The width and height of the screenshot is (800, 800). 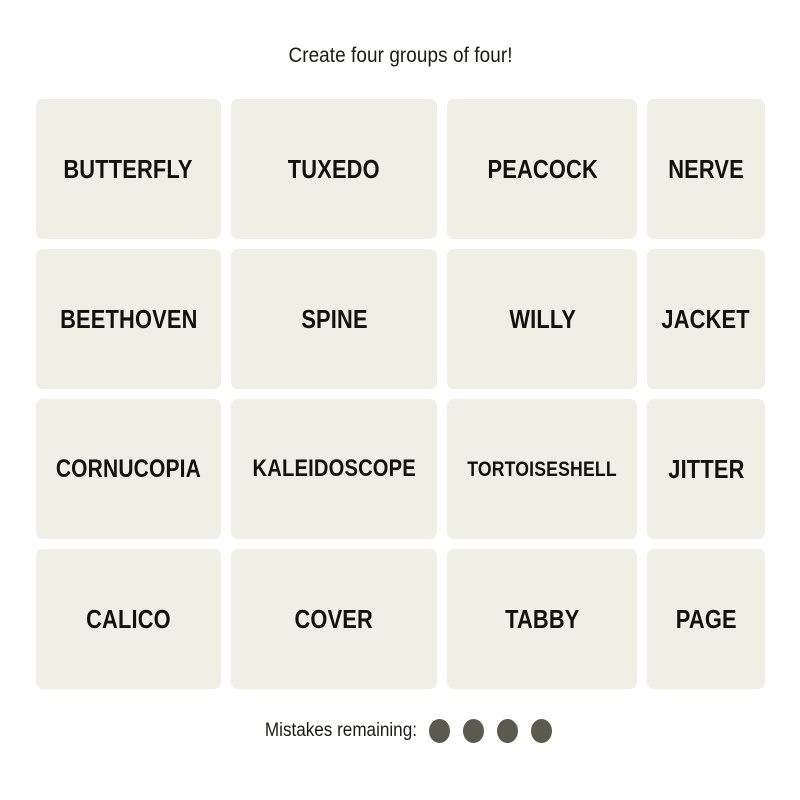 I want to click on puzzle-tile-label: TORTOISESHELL, so click(x=542, y=469).